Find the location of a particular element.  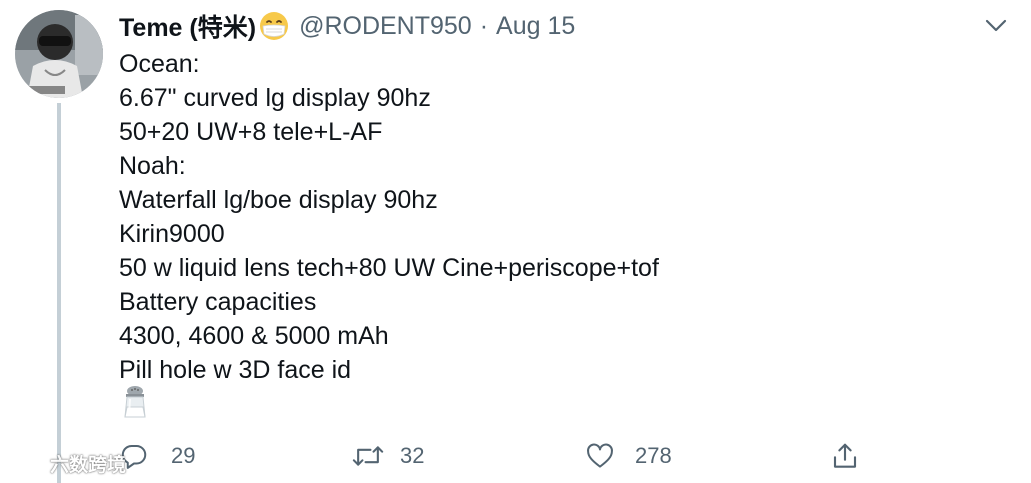

salt-shaker-emoji is located at coordinates (135, 402).